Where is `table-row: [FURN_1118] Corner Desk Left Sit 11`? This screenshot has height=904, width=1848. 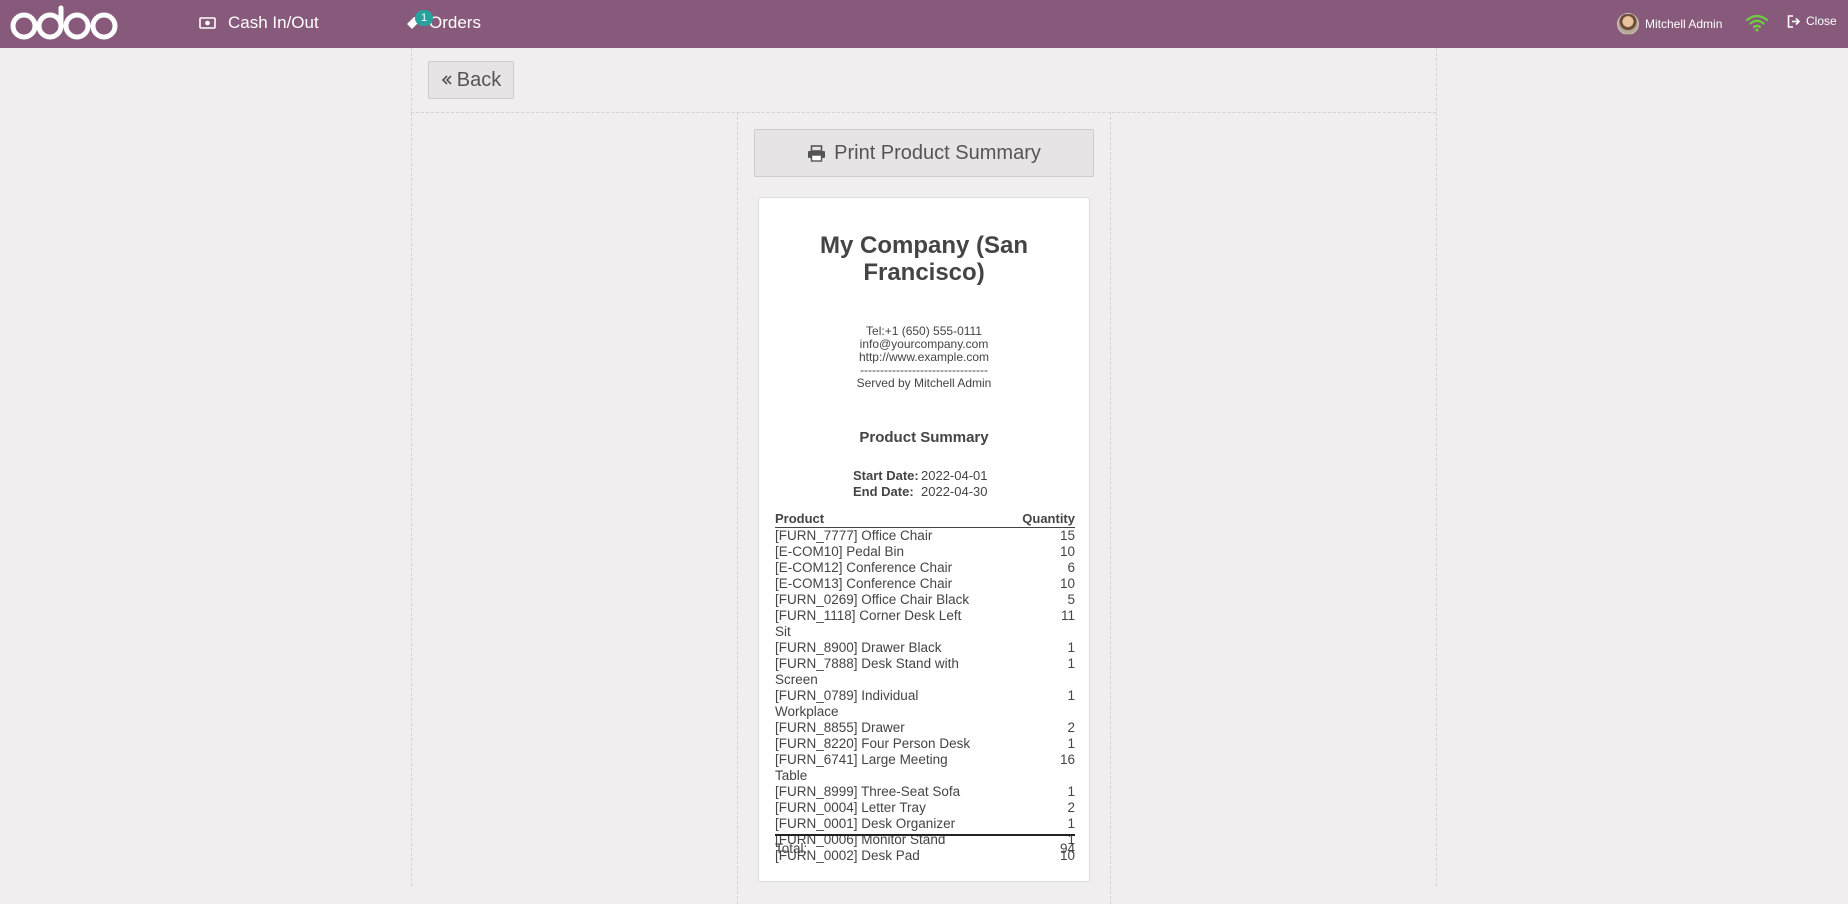
table-row: [FURN_1118] Corner Desk Left Sit 11 is located at coordinates (925, 624).